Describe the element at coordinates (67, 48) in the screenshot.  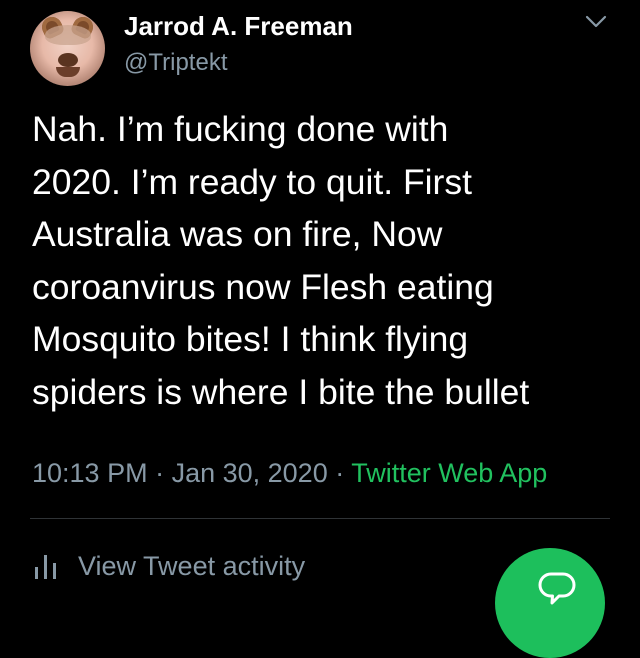
I see `avatar` at that location.